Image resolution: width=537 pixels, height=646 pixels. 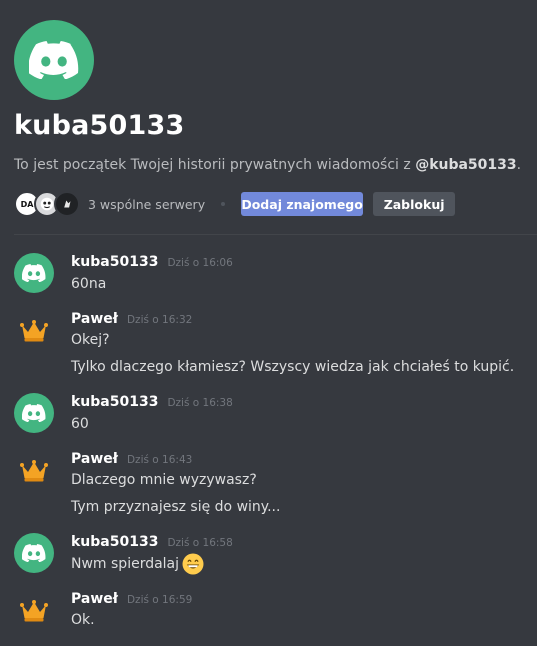 What do you see at coordinates (200, 543) in the screenshot?
I see `message-timestamp: Dziś o 16:58` at bounding box center [200, 543].